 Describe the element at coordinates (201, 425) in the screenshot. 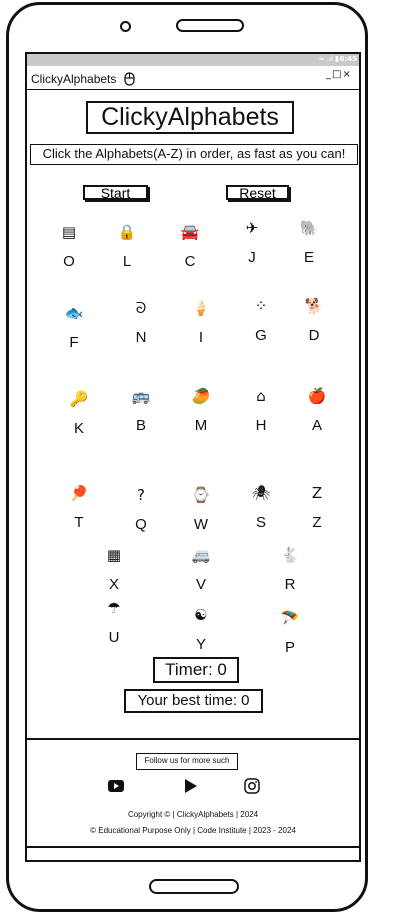

I see `tile-letter: M` at that location.